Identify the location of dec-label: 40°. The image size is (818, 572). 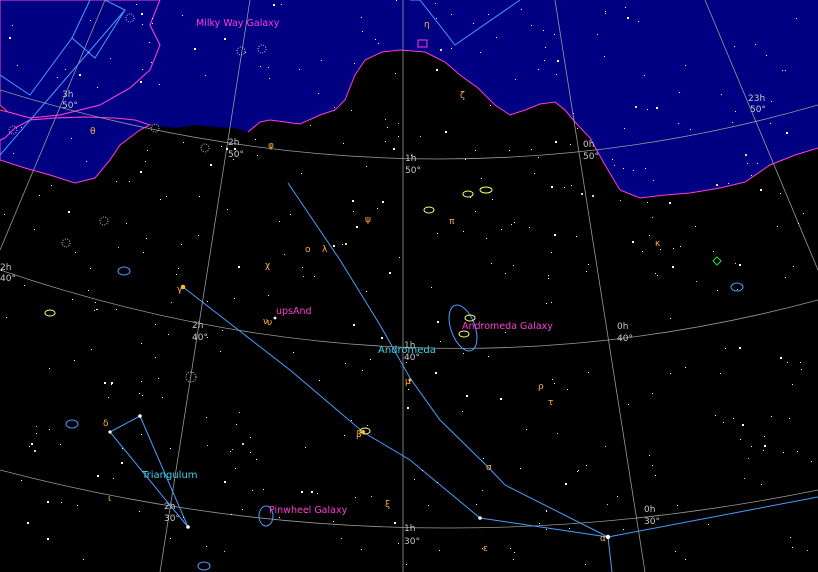
(200, 338).